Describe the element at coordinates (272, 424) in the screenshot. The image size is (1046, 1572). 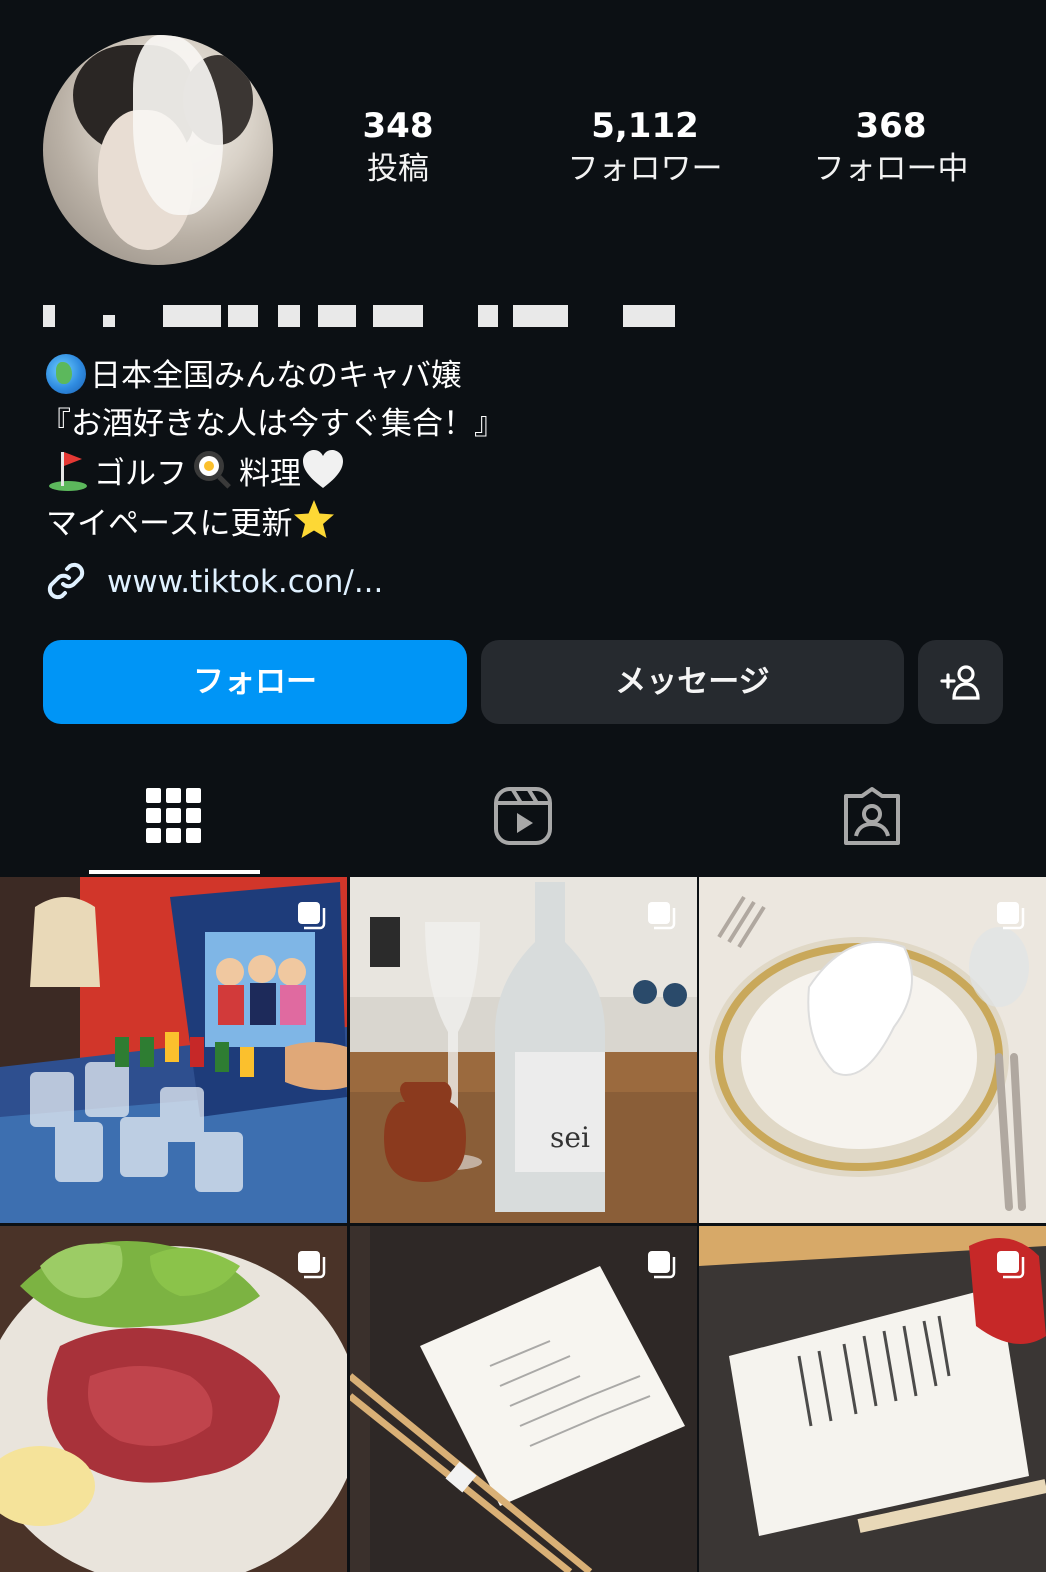
I see `bio-text-2: 『お酒好きな人は今すぐ集合！』` at that location.